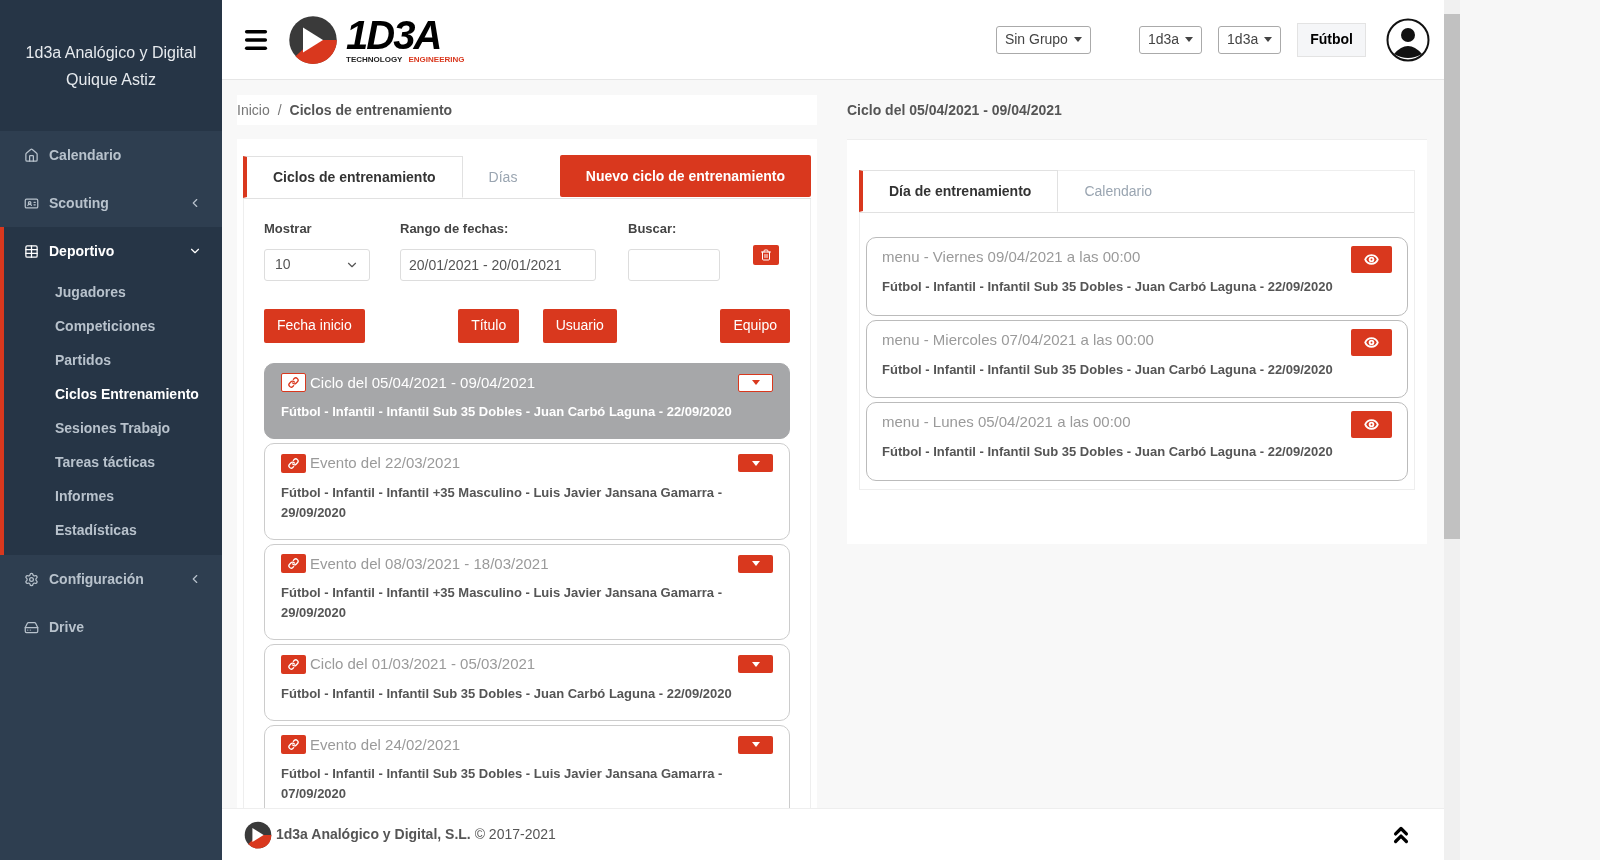 This screenshot has height=860, width=1600. Describe the element at coordinates (386, 463) in the screenshot. I see `cycle-title: Evento del 22/03/2021` at that location.